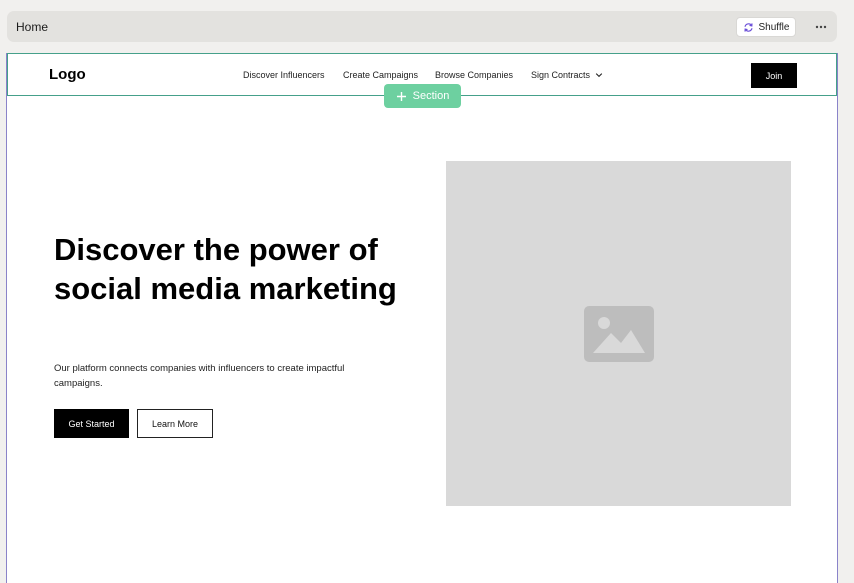 The width and height of the screenshot is (854, 583). What do you see at coordinates (599, 75) in the screenshot?
I see `chevron-down-icon` at bounding box center [599, 75].